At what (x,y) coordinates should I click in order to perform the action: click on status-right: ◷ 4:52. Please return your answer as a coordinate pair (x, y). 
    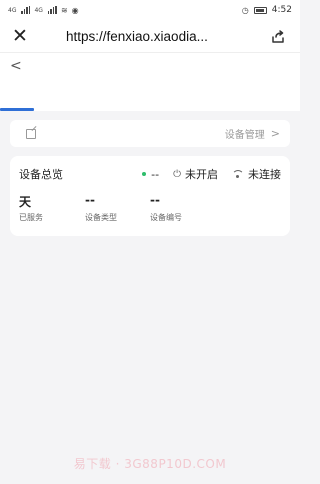
    Looking at the image, I should click on (267, 10).